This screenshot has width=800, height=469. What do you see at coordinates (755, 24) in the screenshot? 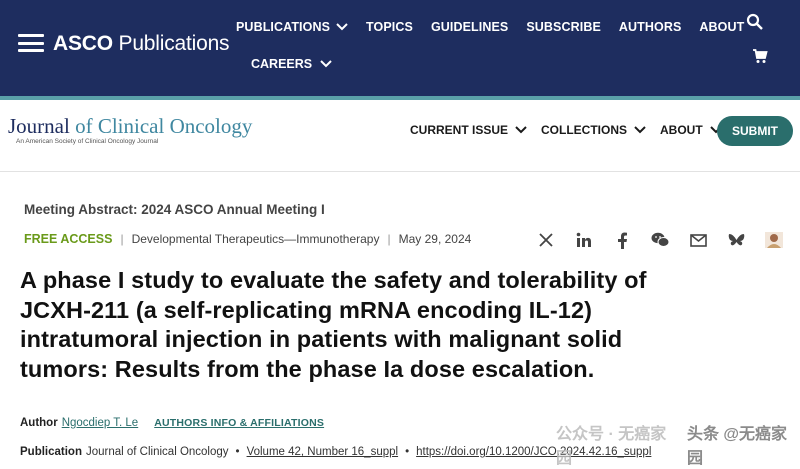
I see `search-icon` at bounding box center [755, 24].